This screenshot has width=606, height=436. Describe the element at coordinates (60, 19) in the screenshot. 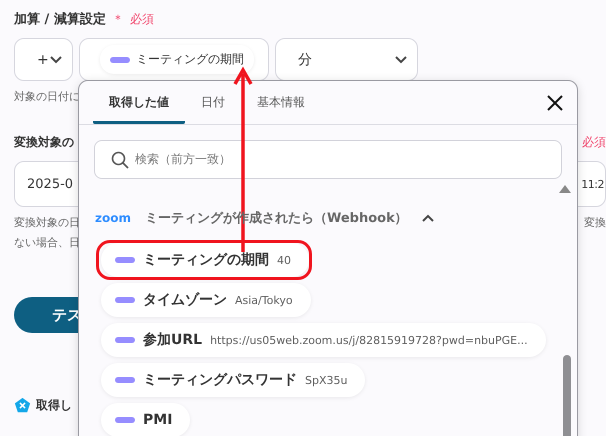

I see `section-title: 加算 / 減算設定` at that location.